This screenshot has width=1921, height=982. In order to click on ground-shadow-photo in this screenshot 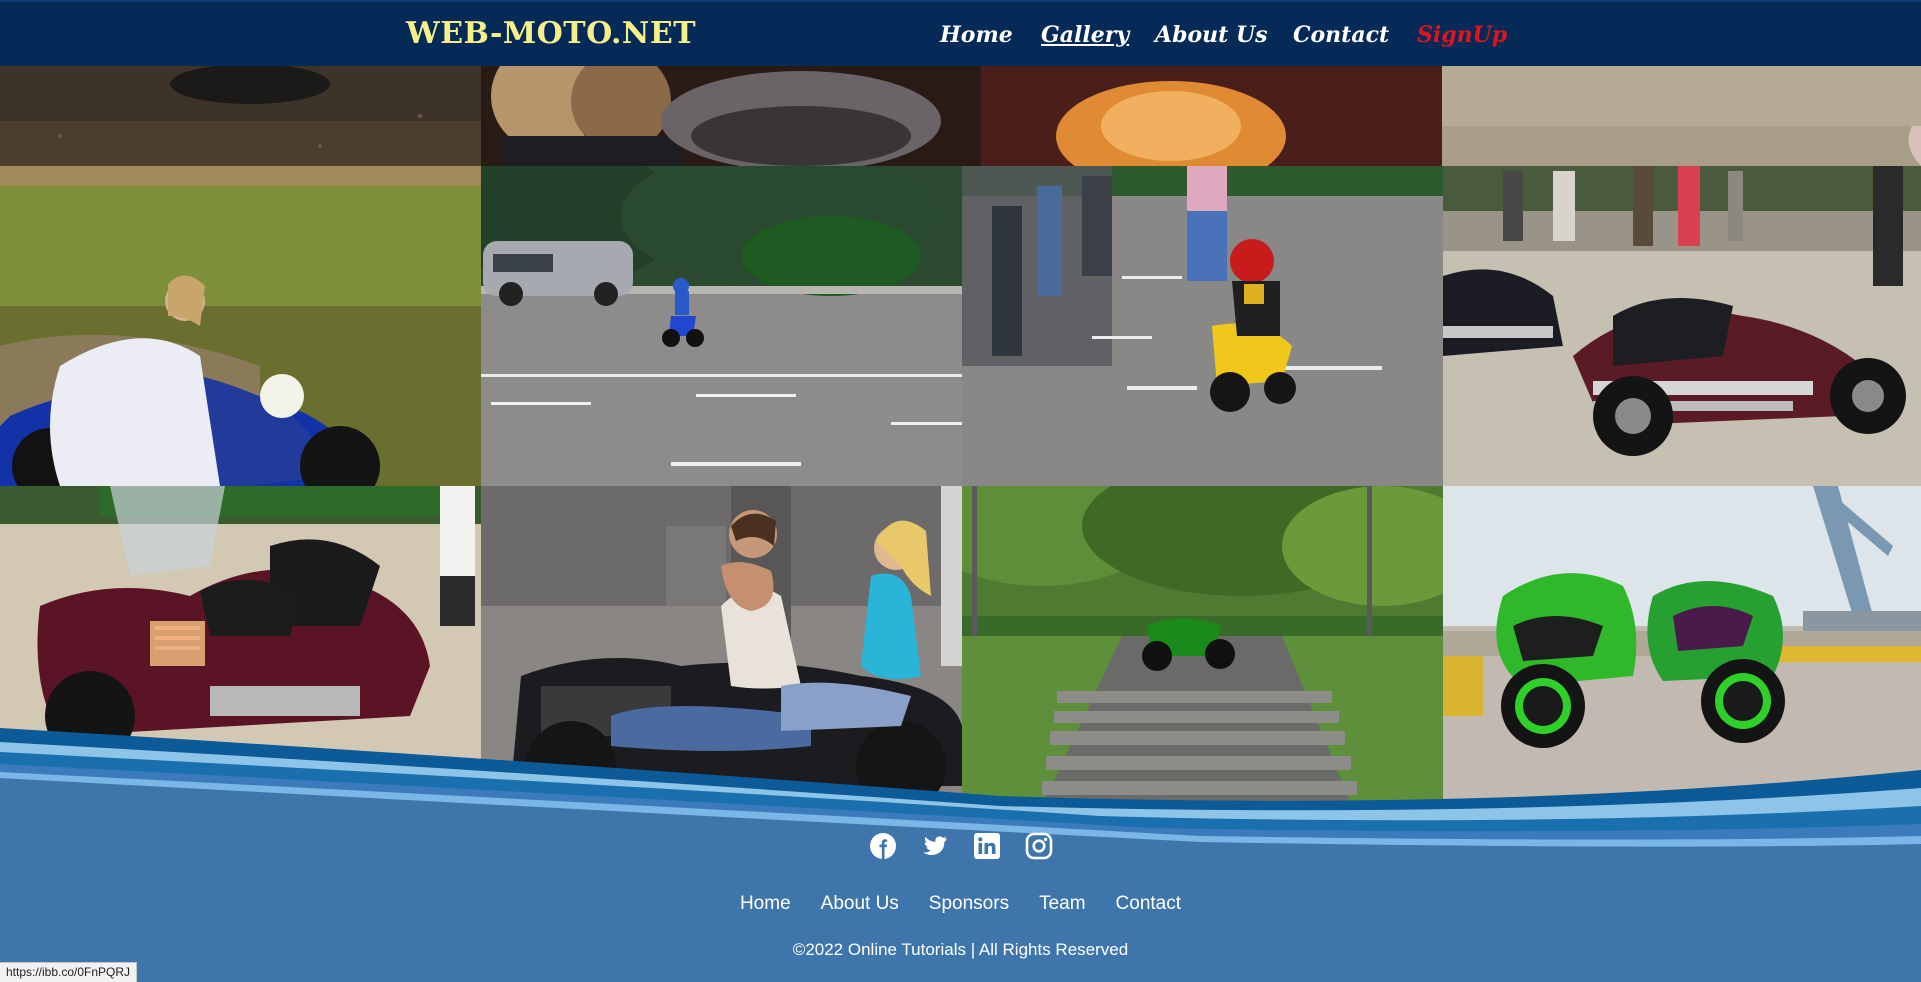, I will do `click(240, 116)`.